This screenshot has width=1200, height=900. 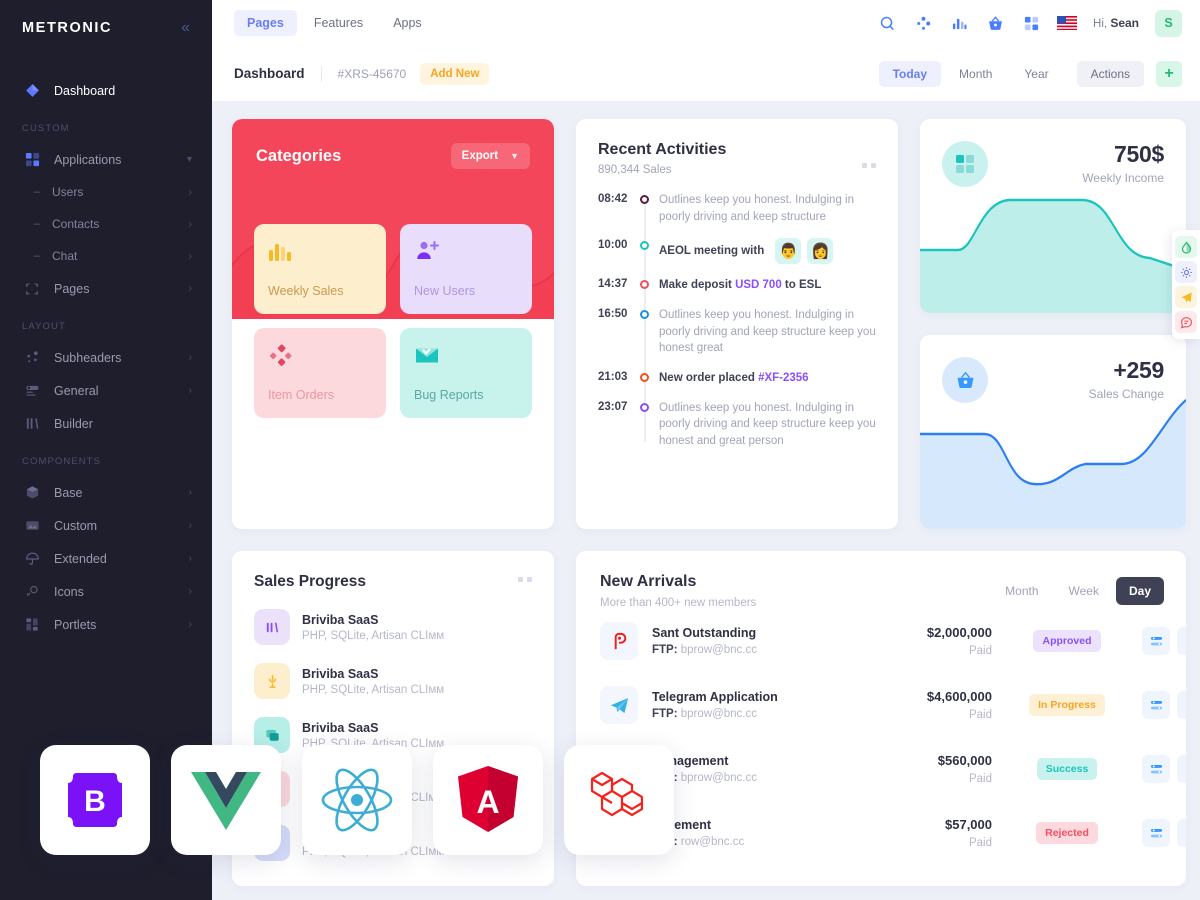 I want to click on sidebar-item-label: Dashboard, so click(x=85, y=90).